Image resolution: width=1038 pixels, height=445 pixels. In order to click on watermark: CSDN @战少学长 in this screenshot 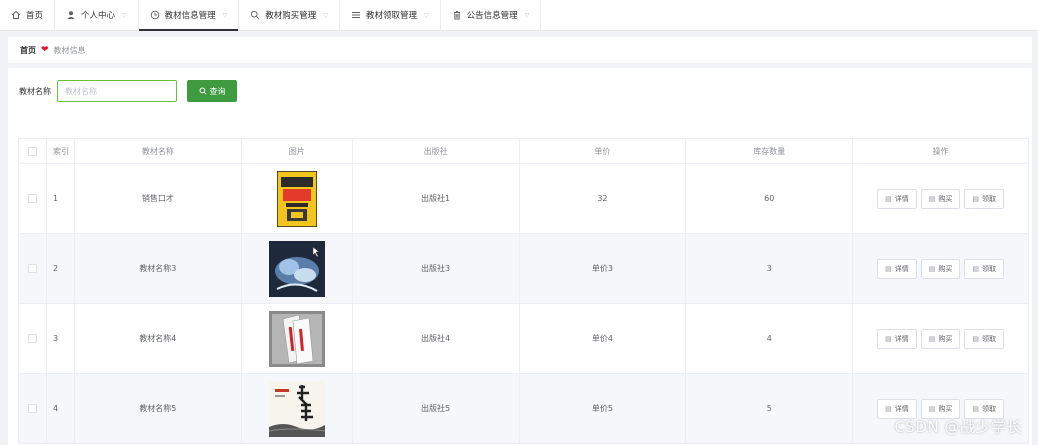, I will do `click(958, 427)`.